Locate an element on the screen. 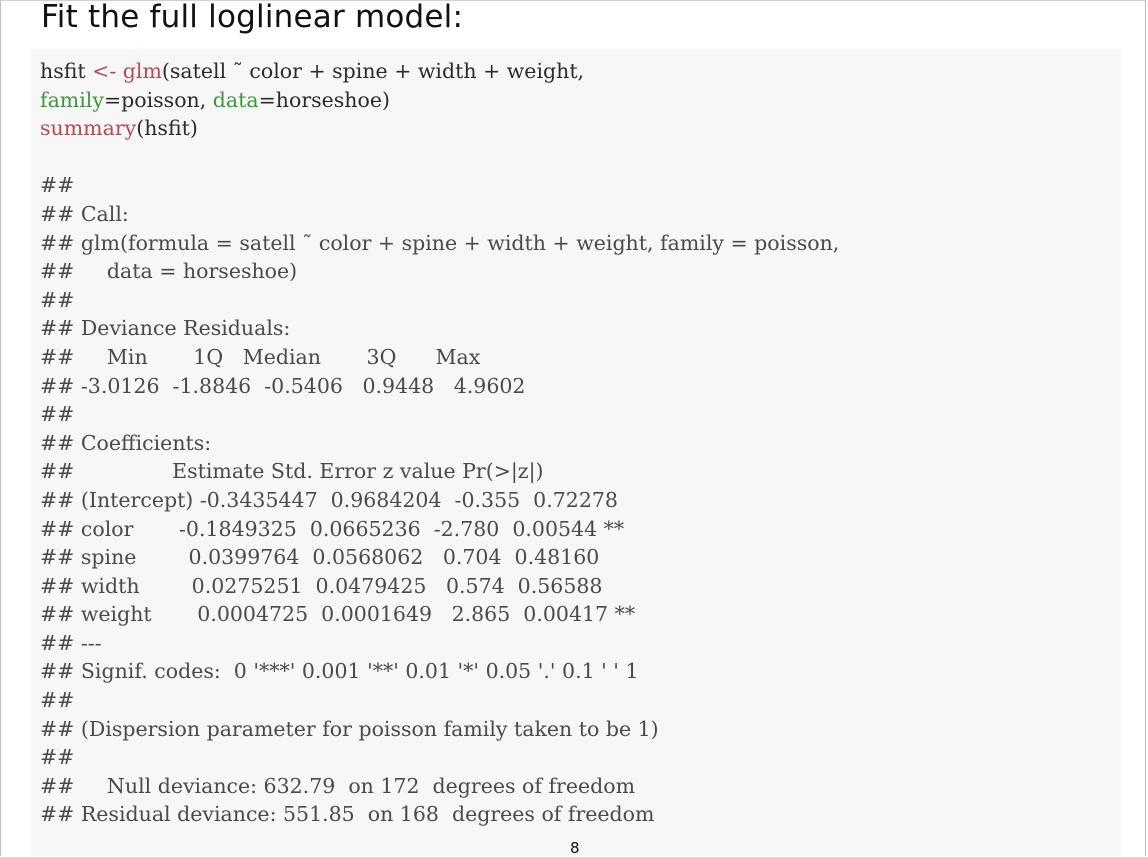  output-line: ## Coefficients: is located at coordinates (126, 442).